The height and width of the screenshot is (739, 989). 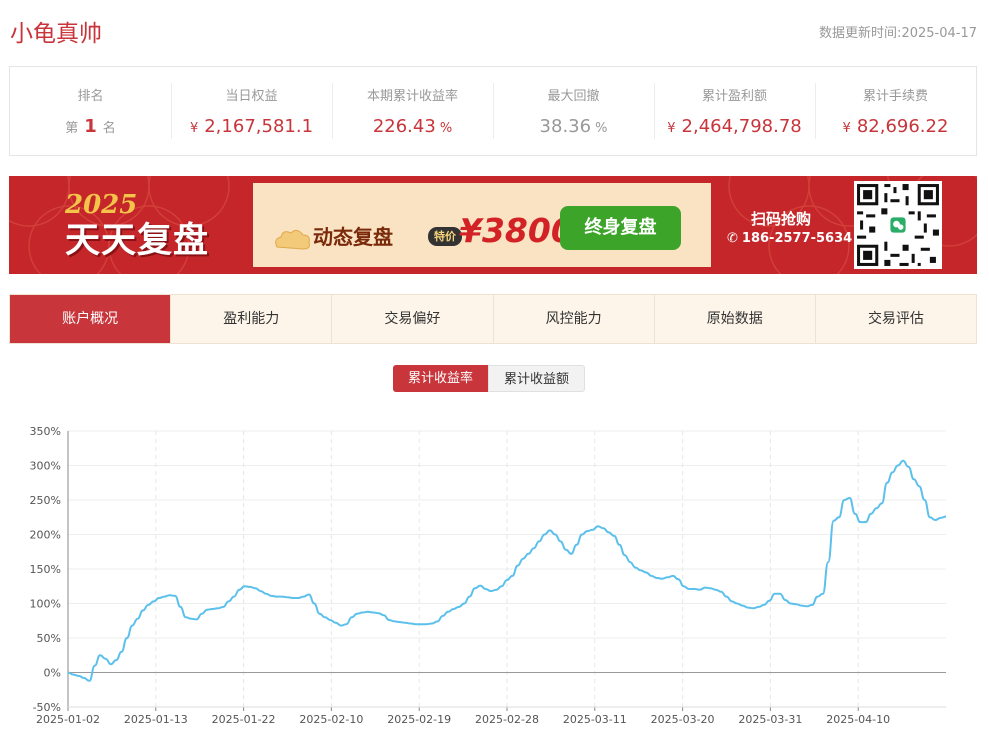 What do you see at coordinates (860, 33) in the screenshot?
I see `update-label: 数据更新时间:` at bounding box center [860, 33].